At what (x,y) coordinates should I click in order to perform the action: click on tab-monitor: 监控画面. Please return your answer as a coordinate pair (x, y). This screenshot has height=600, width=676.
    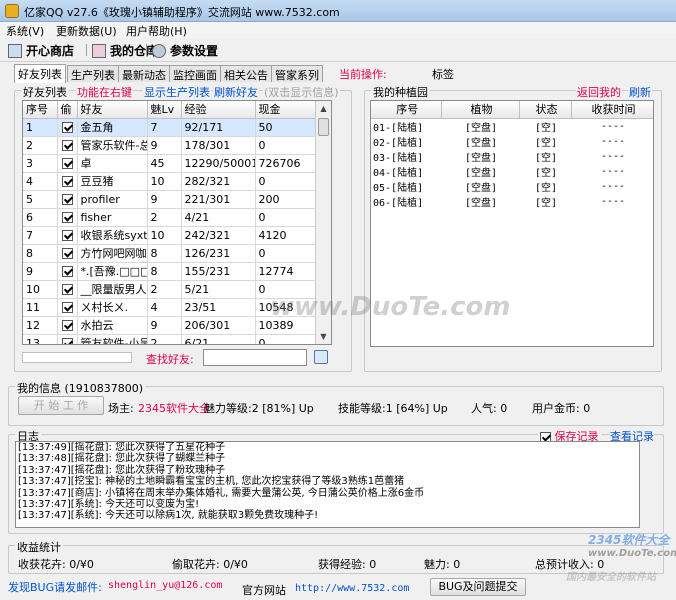
    Looking at the image, I should click on (195, 73).